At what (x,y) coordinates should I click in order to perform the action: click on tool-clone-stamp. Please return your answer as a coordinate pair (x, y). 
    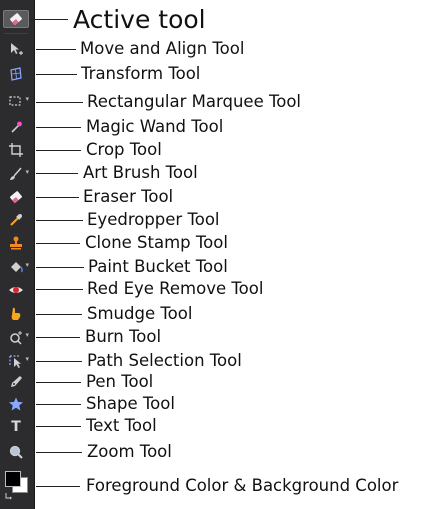
    Looking at the image, I should click on (16, 243).